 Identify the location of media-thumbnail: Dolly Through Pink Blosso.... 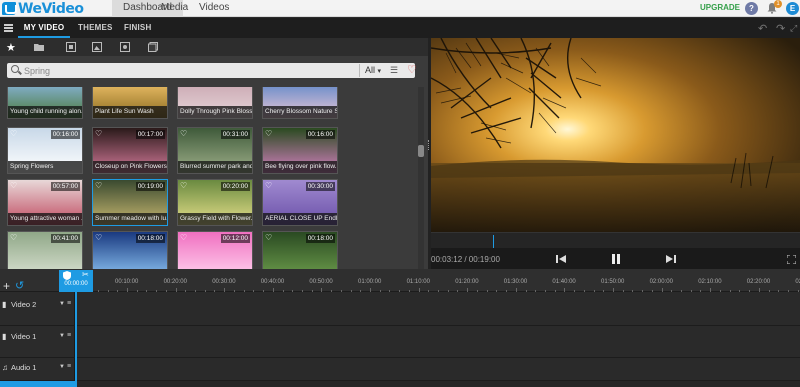
(215, 103).